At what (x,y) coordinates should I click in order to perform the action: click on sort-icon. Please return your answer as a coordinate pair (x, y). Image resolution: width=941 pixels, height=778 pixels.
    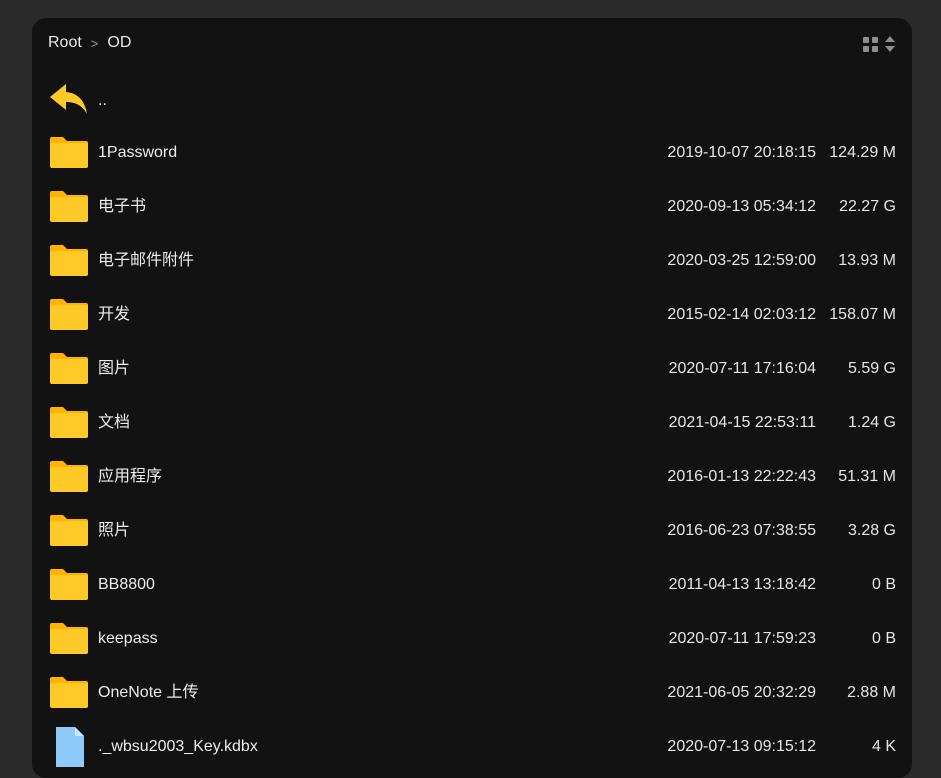
    Looking at the image, I should click on (890, 44).